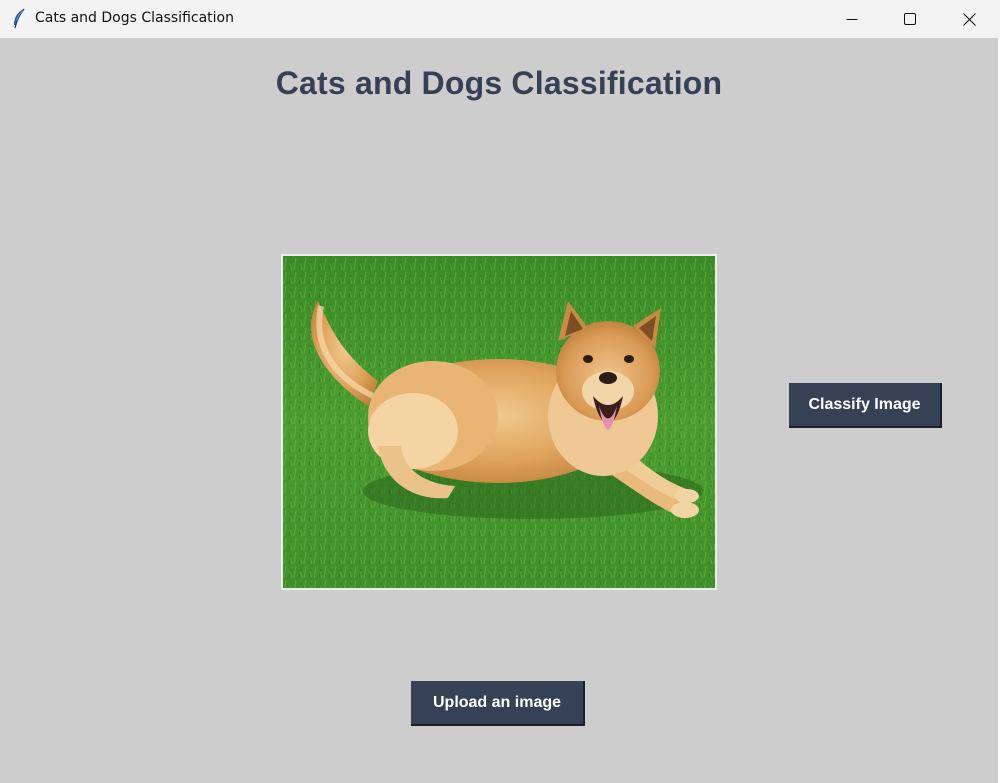  Describe the element at coordinates (134, 18) in the screenshot. I see `window-title: Cats and Dogs Classification` at that location.